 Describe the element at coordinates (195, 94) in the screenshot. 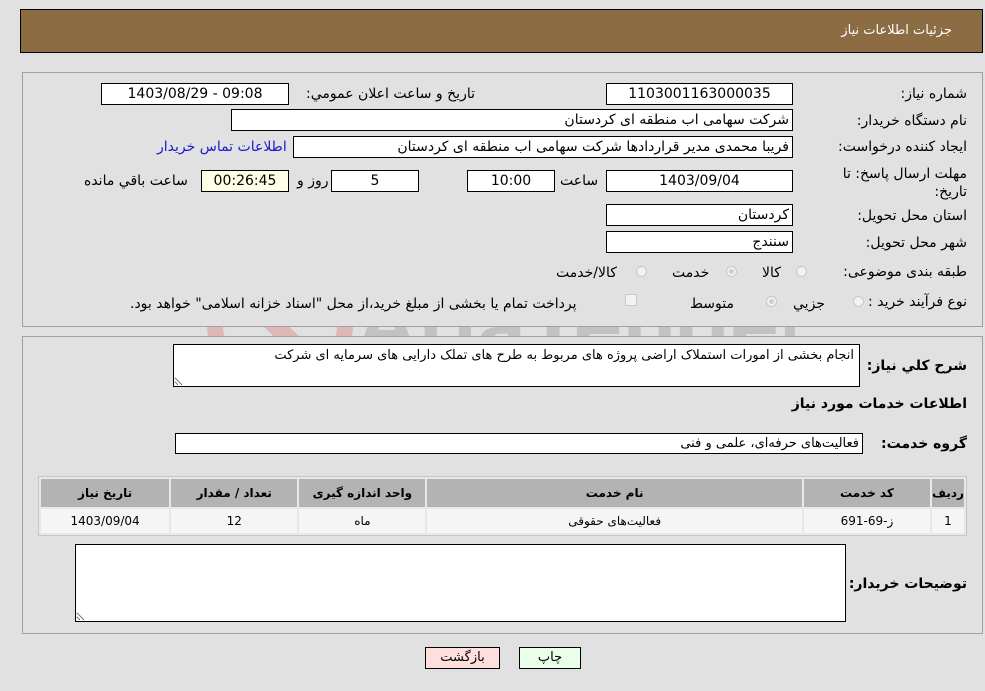

I see `announce-datetime-field: 1403/08/29 - 09:08` at that location.